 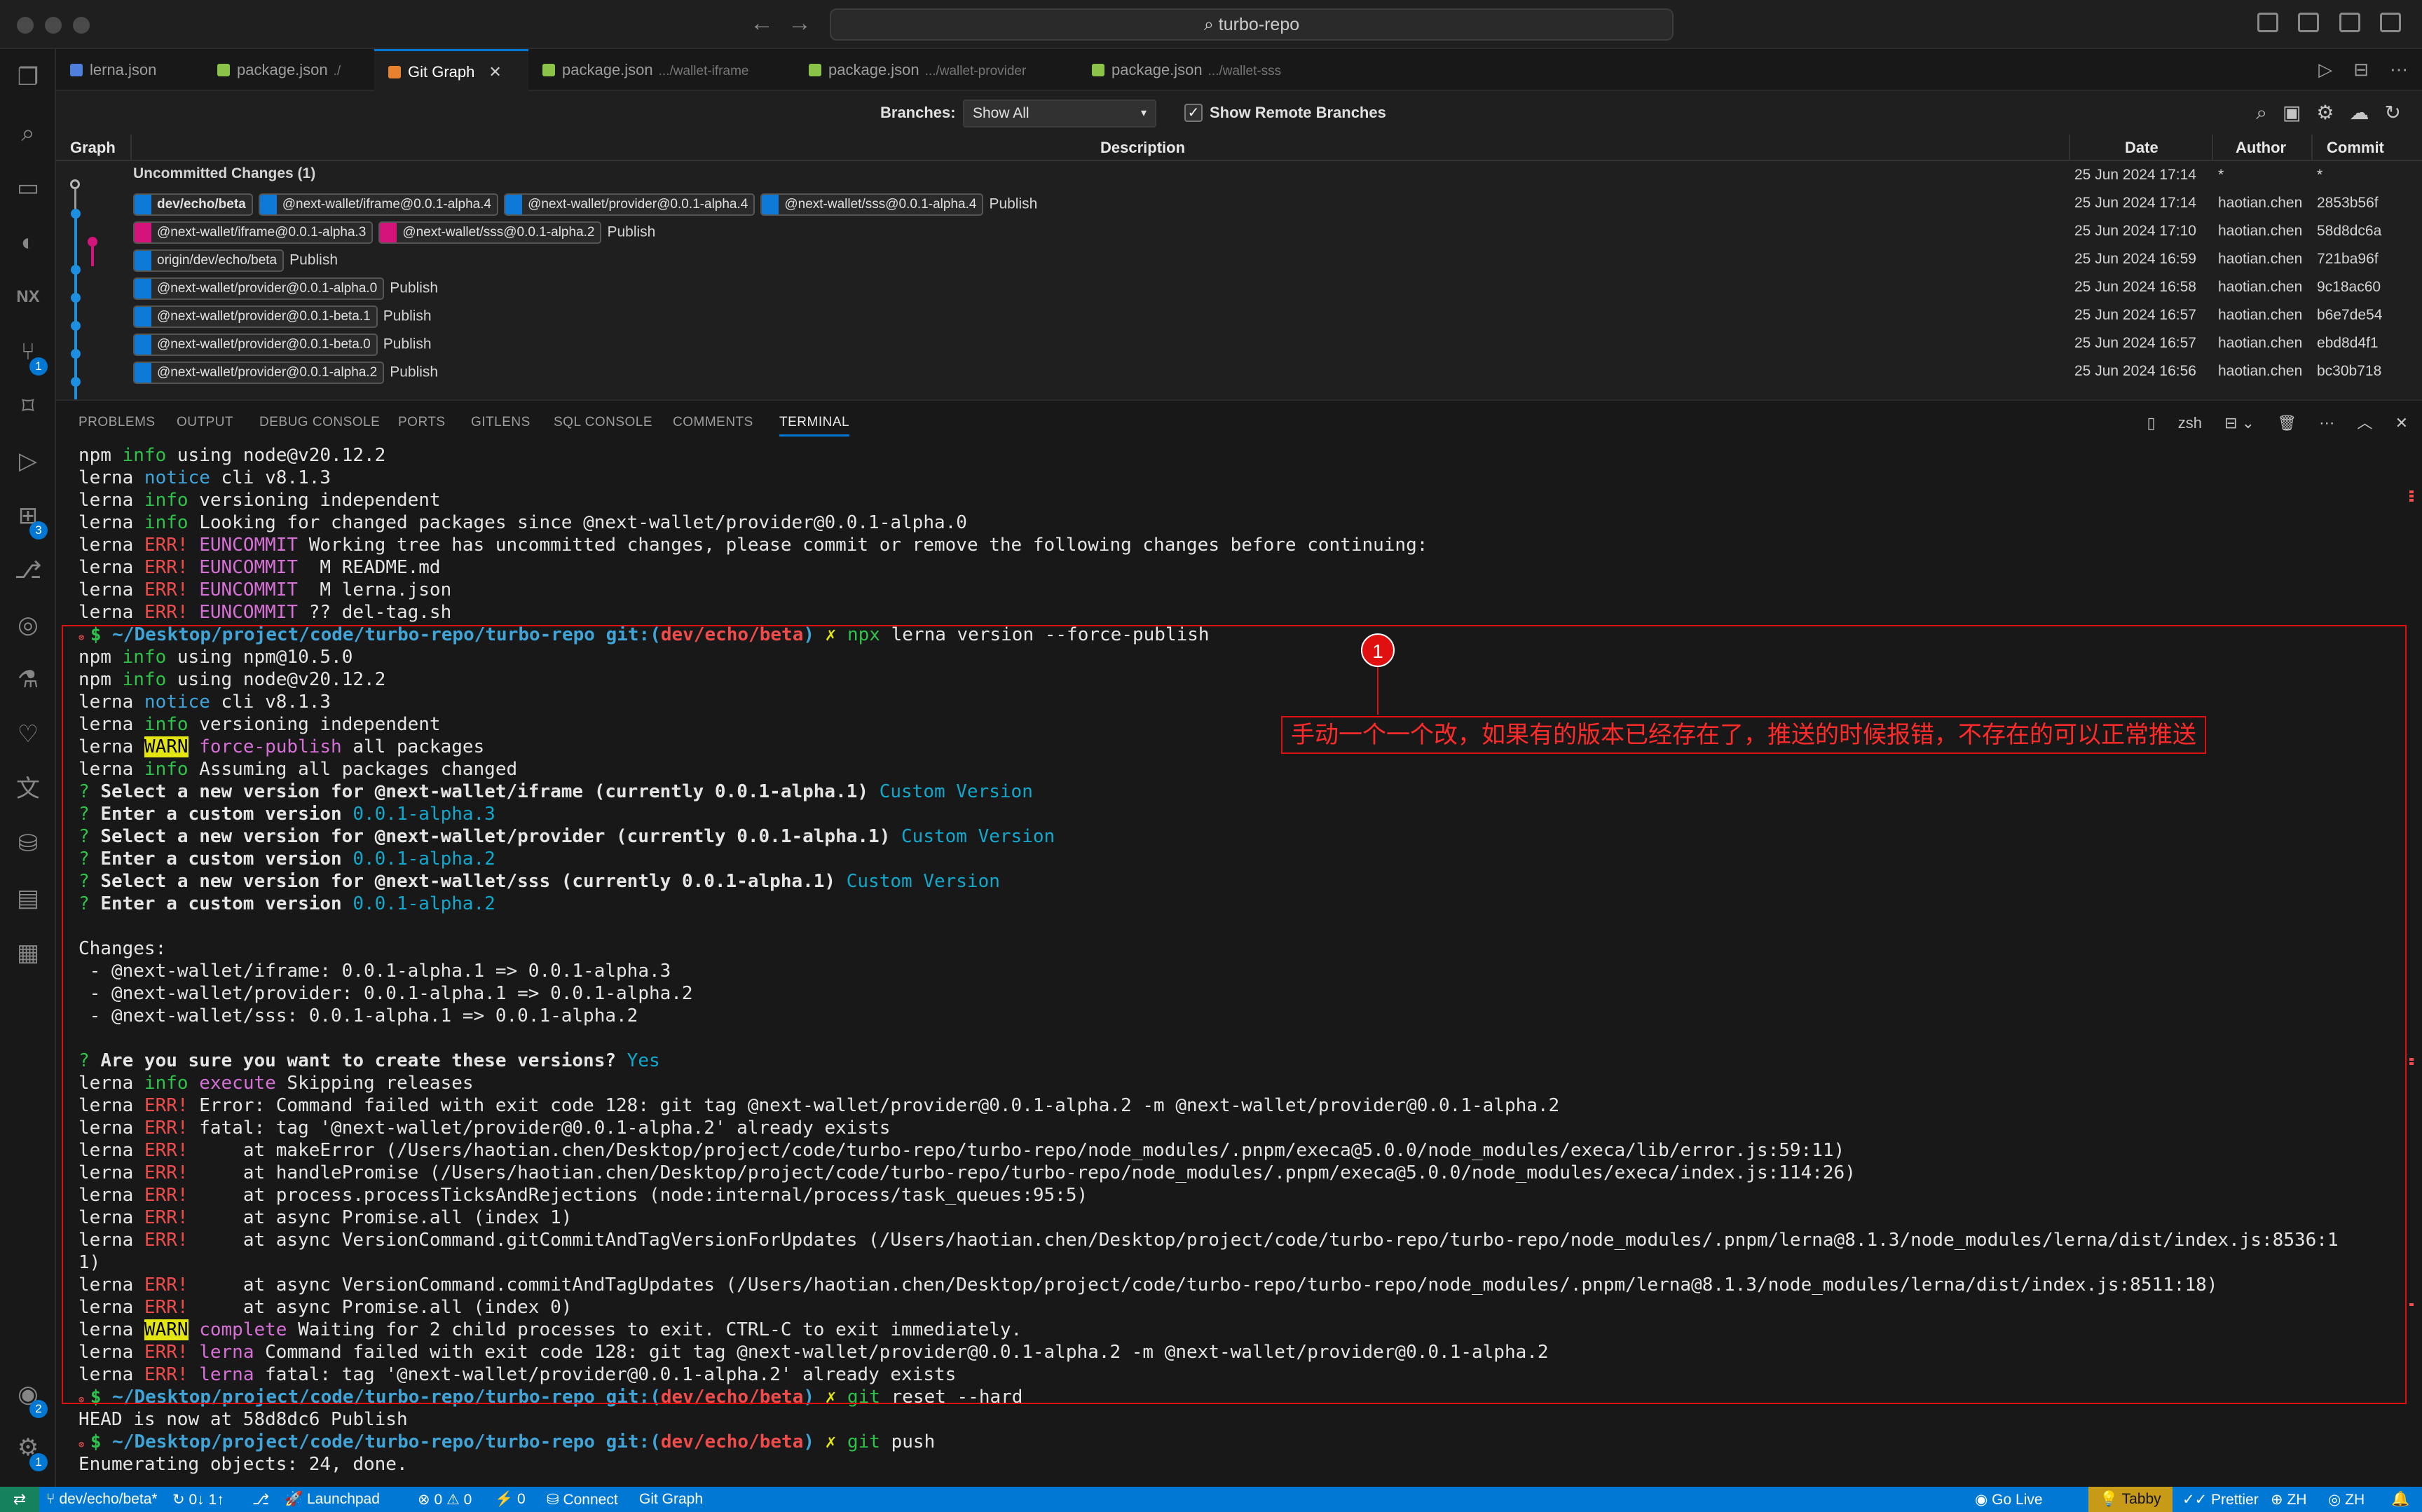 What do you see at coordinates (25, 25) in the screenshot?
I see `close-window-button` at bounding box center [25, 25].